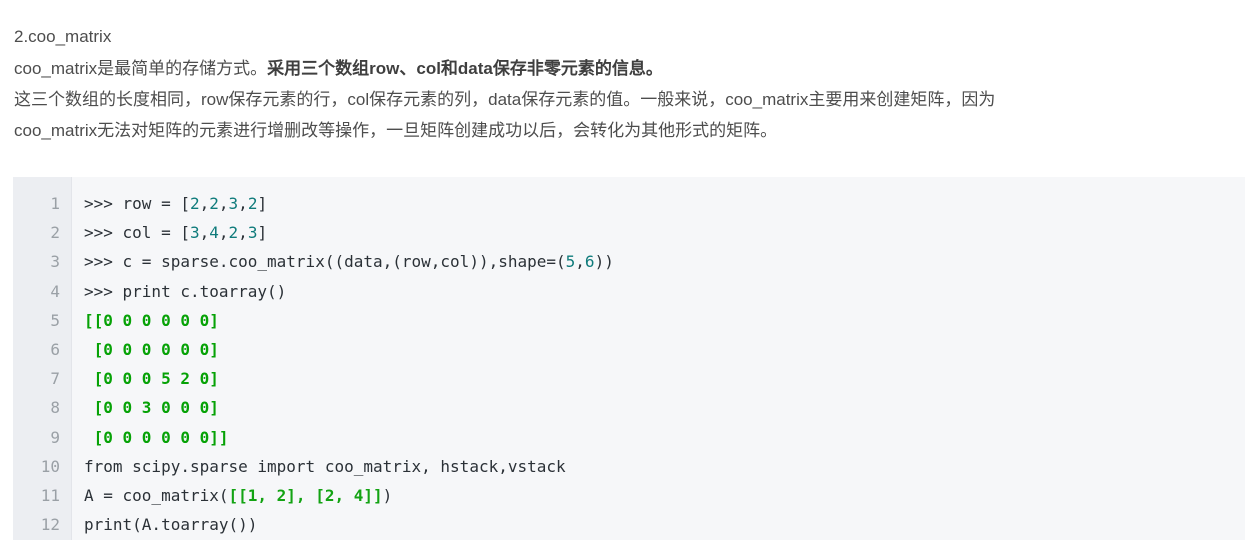 Image resolution: width=1245 pixels, height=550 pixels. I want to click on line-number: 2, so click(55, 233).